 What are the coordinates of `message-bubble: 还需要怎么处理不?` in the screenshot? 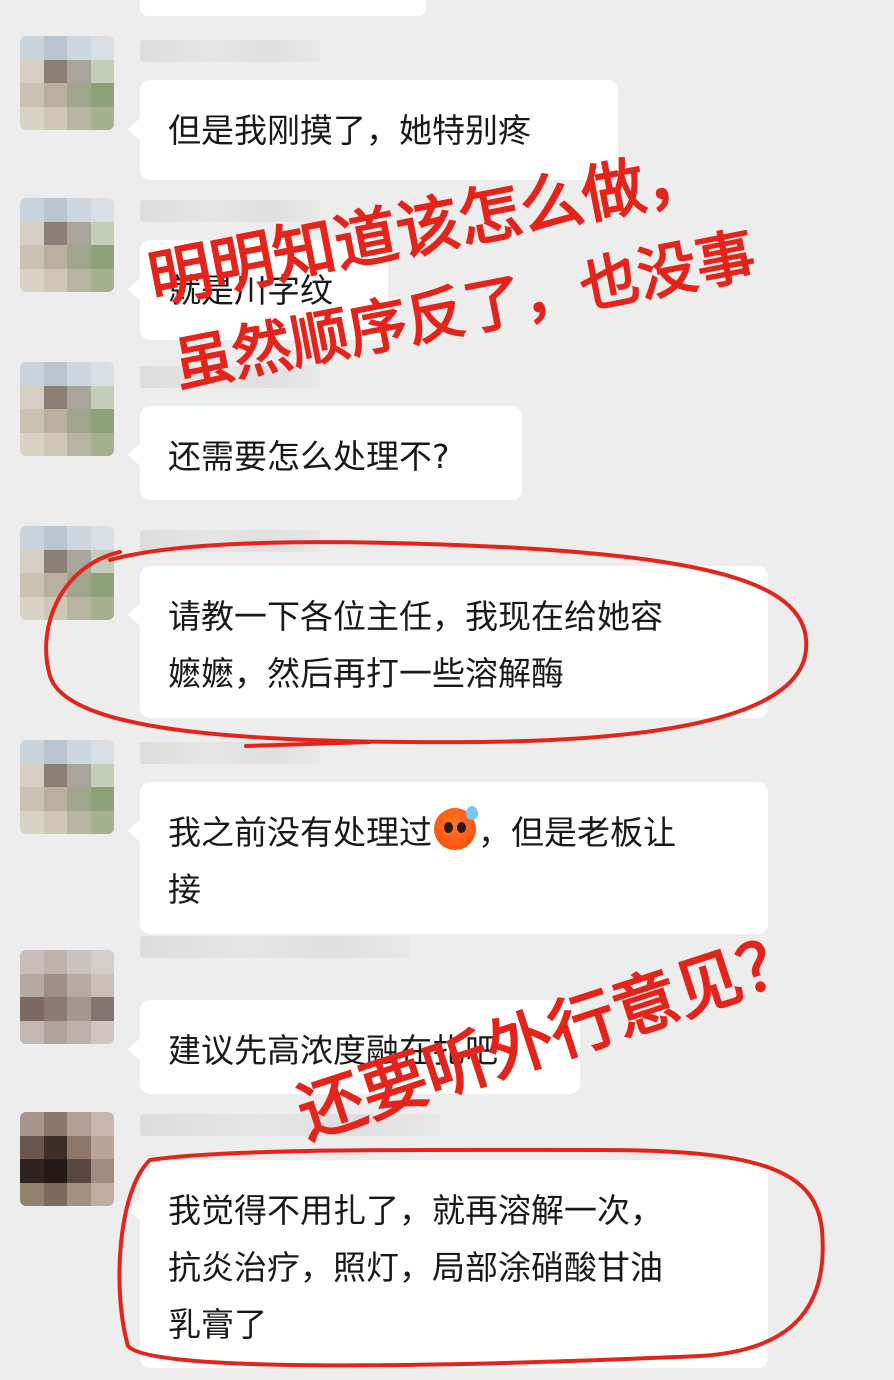 It's located at (325, 453).